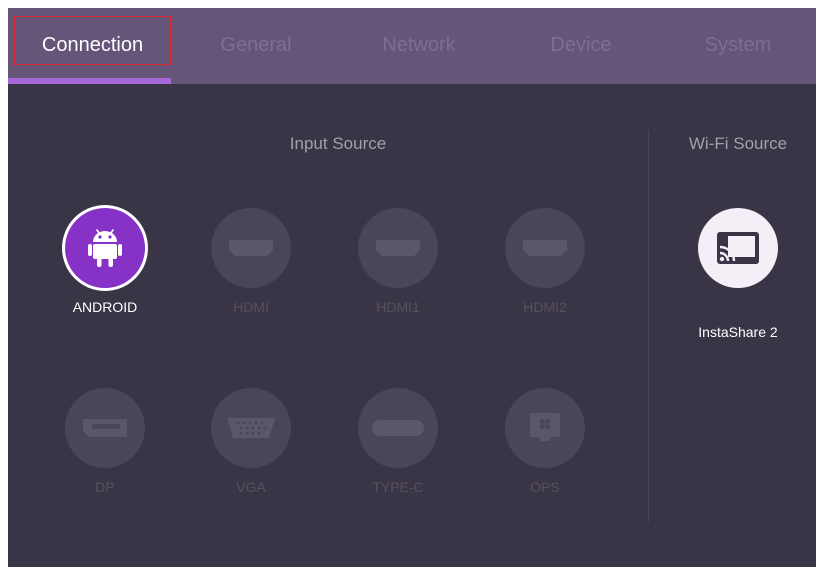  Describe the element at coordinates (738, 248) in the screenshot. I see `cast-icon` at that location.